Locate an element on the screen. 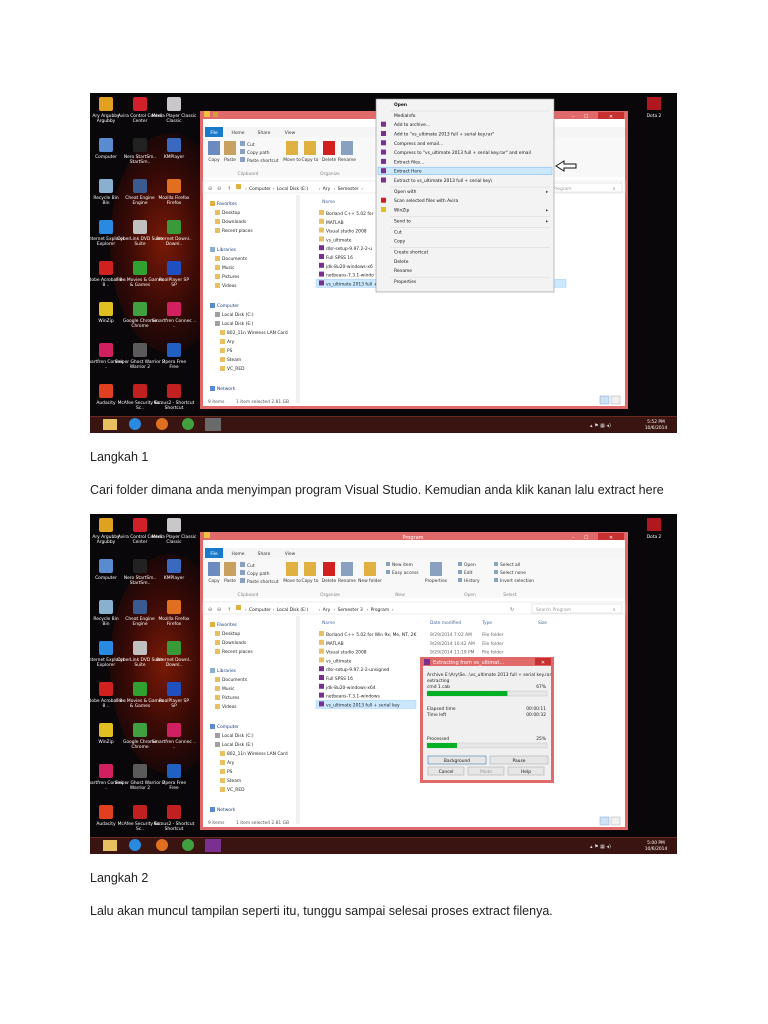 This screenshot has height=1024, width=768. properties-icon is located at coordinates (436, 569).